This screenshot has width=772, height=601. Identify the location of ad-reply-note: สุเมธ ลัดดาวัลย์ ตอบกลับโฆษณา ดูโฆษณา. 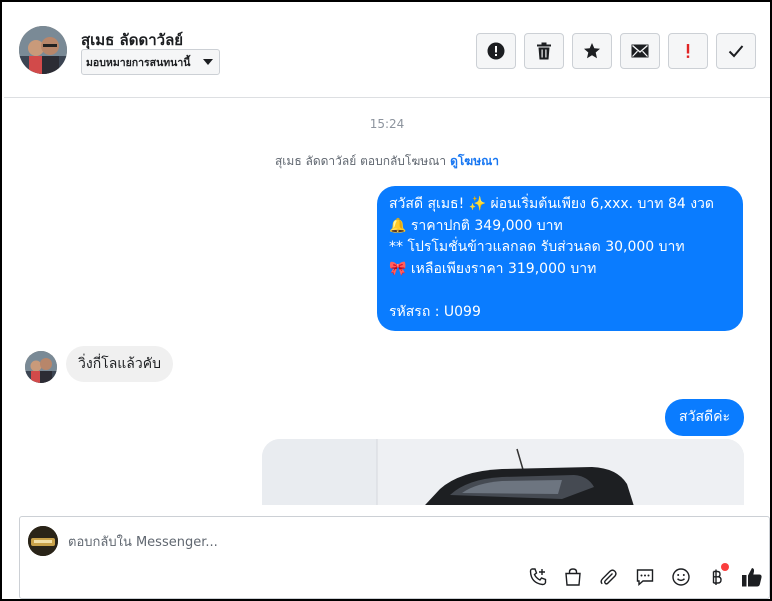
(387, 161).